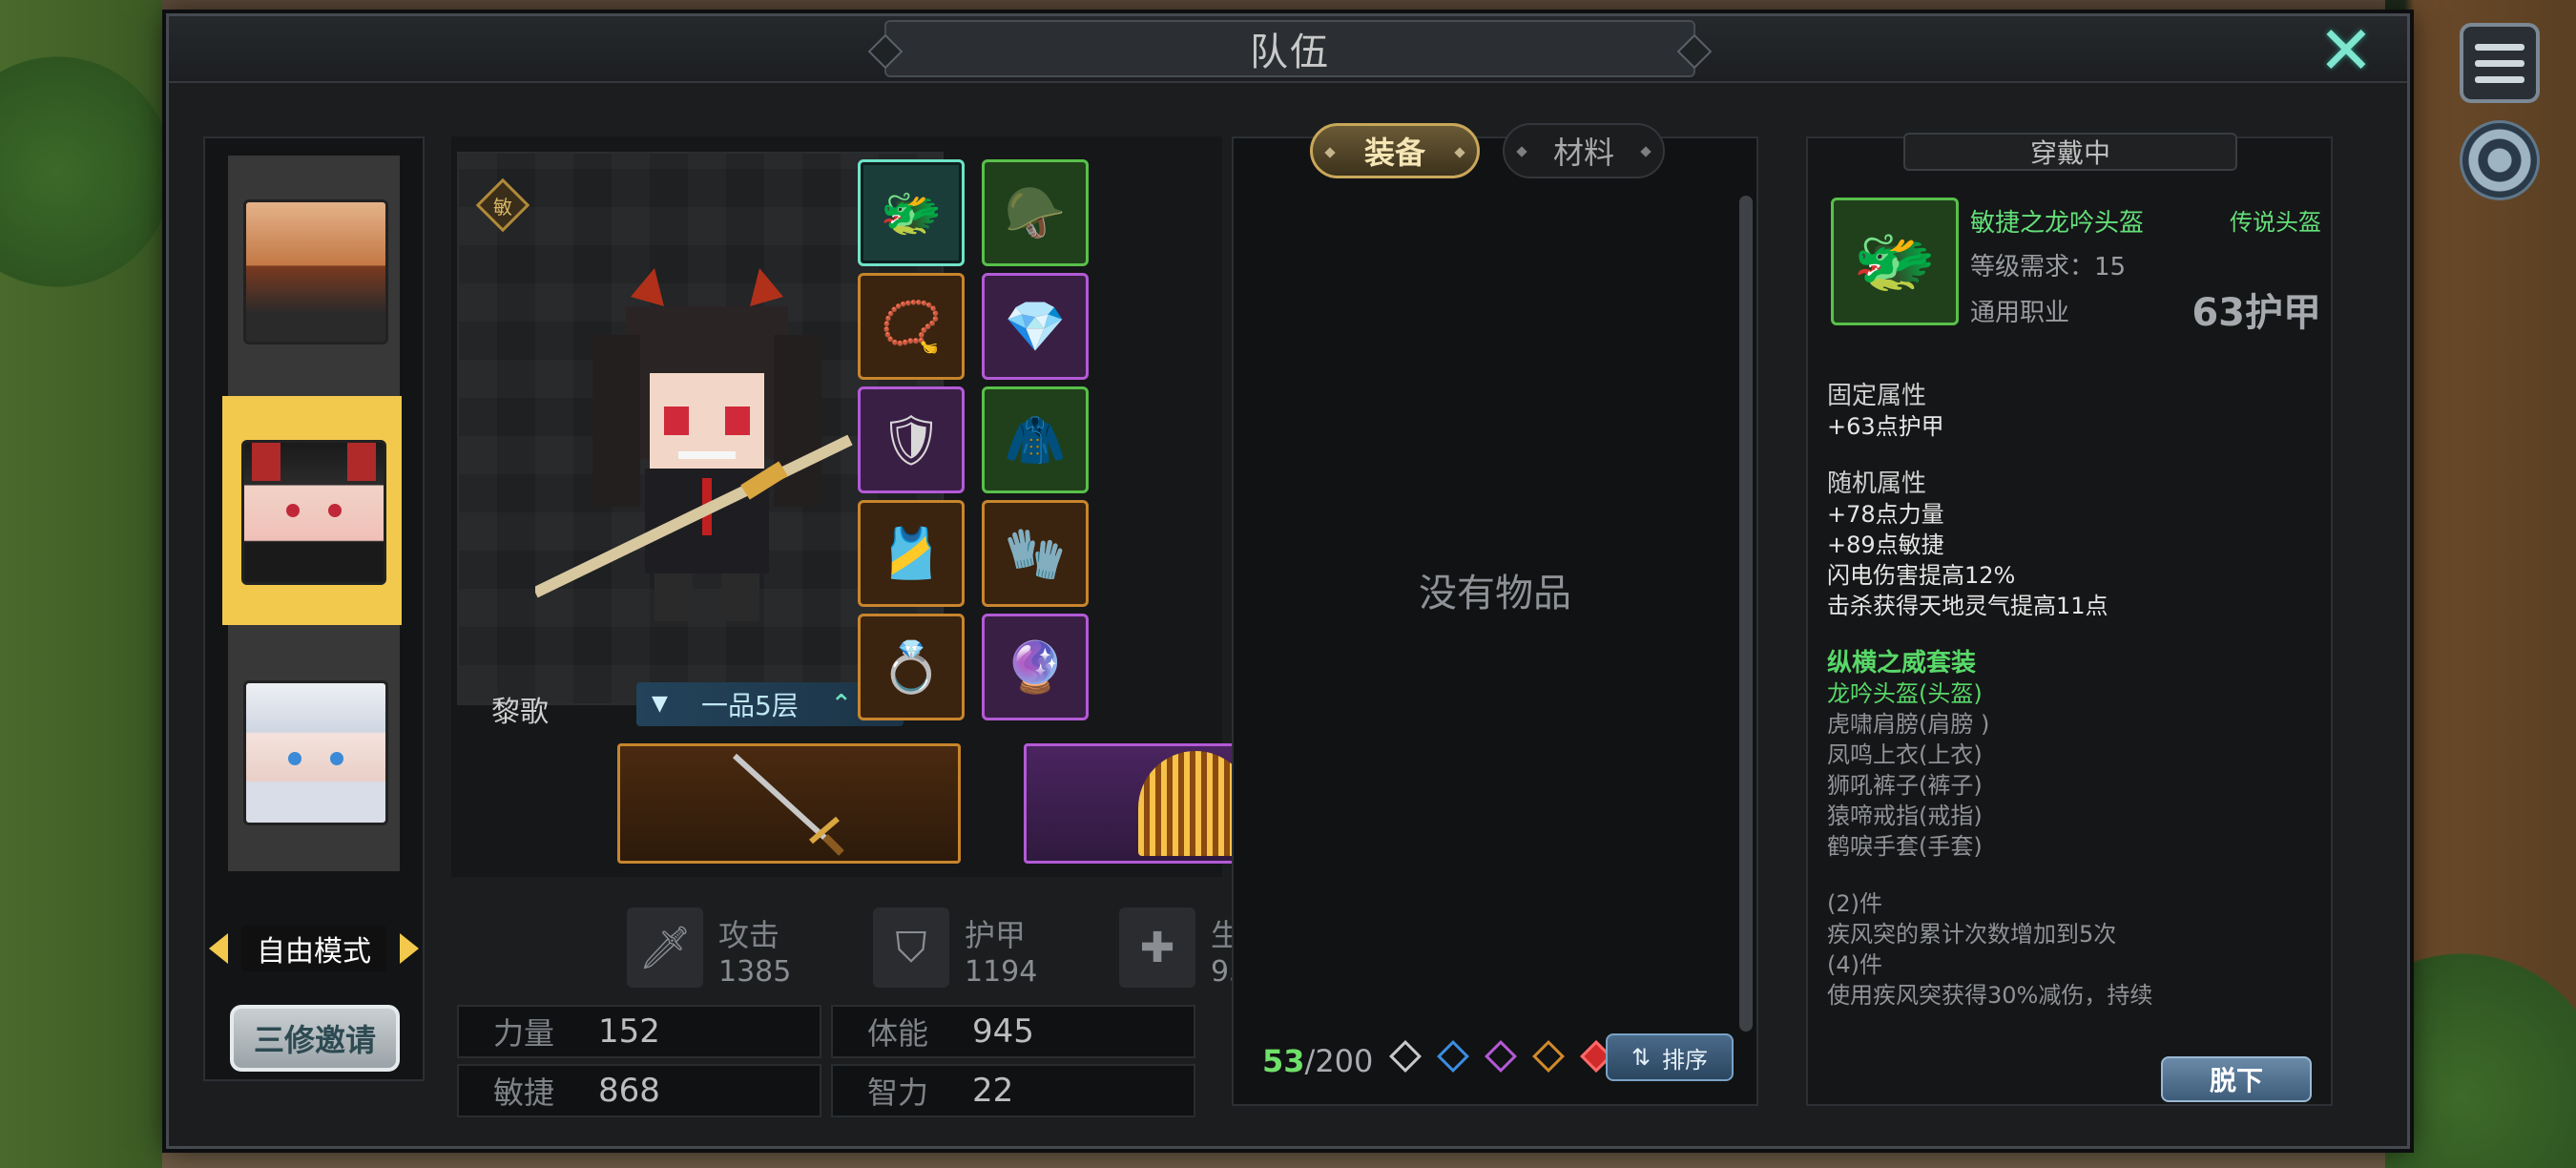  What do you see at coordinates (841, 704) in the screenshot?
I see `rank-up-icon: ⌃` at bounding box center [841, 704].